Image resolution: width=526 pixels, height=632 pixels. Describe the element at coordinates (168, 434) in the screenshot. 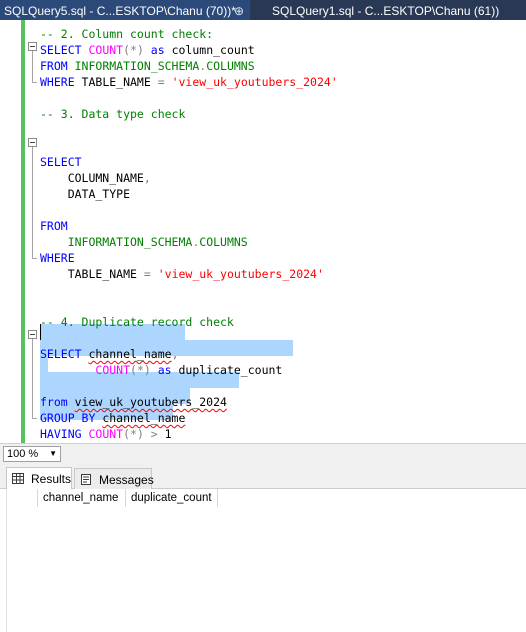

I see `code-token: 1` at that location.